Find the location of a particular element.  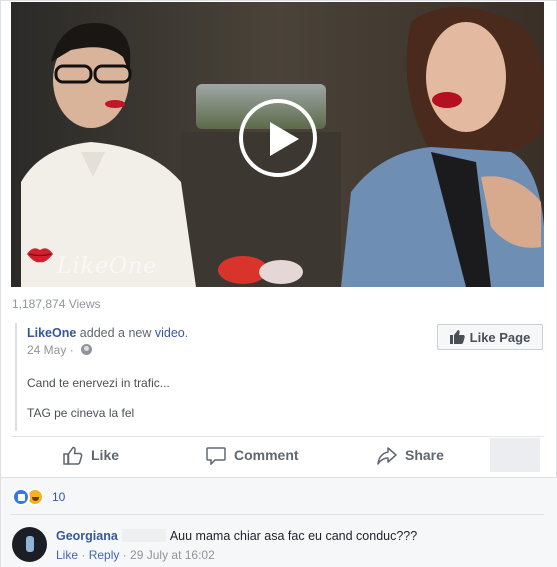

like-page-button: Like Page is located at coordinates (490, 337).